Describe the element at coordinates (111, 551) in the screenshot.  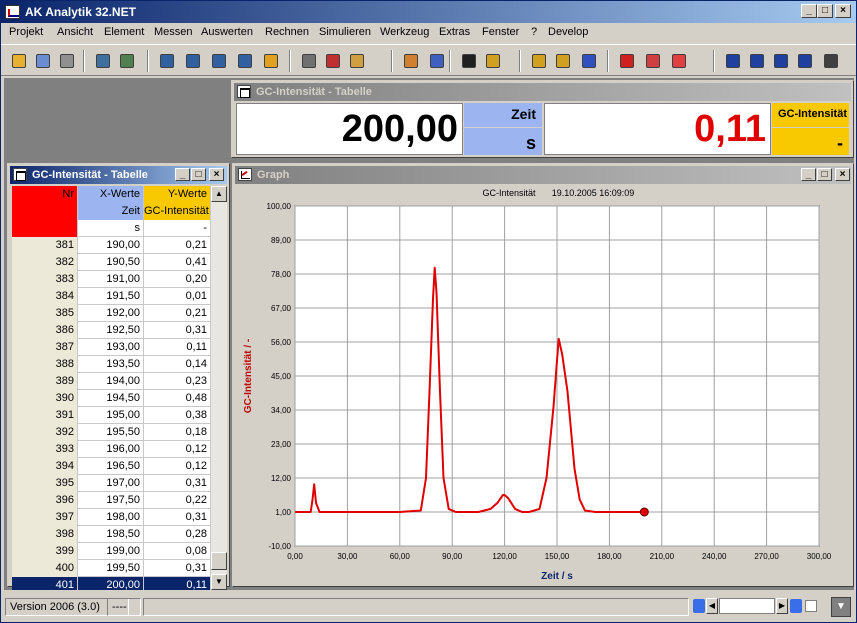
I see `table-row: 399 199,00 0,08` at that location.